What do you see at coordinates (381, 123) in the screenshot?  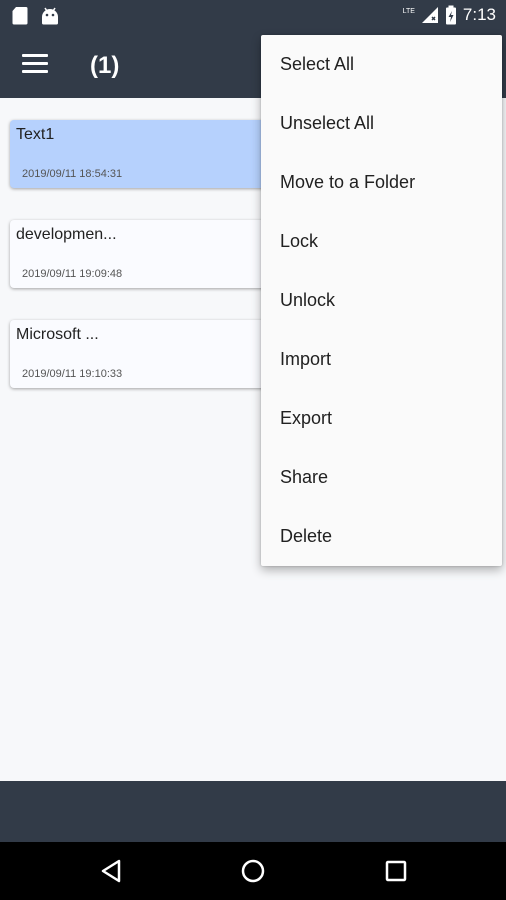 I see `menu-item-unselect-all: Unselect All` at bounding box center [381, 123].